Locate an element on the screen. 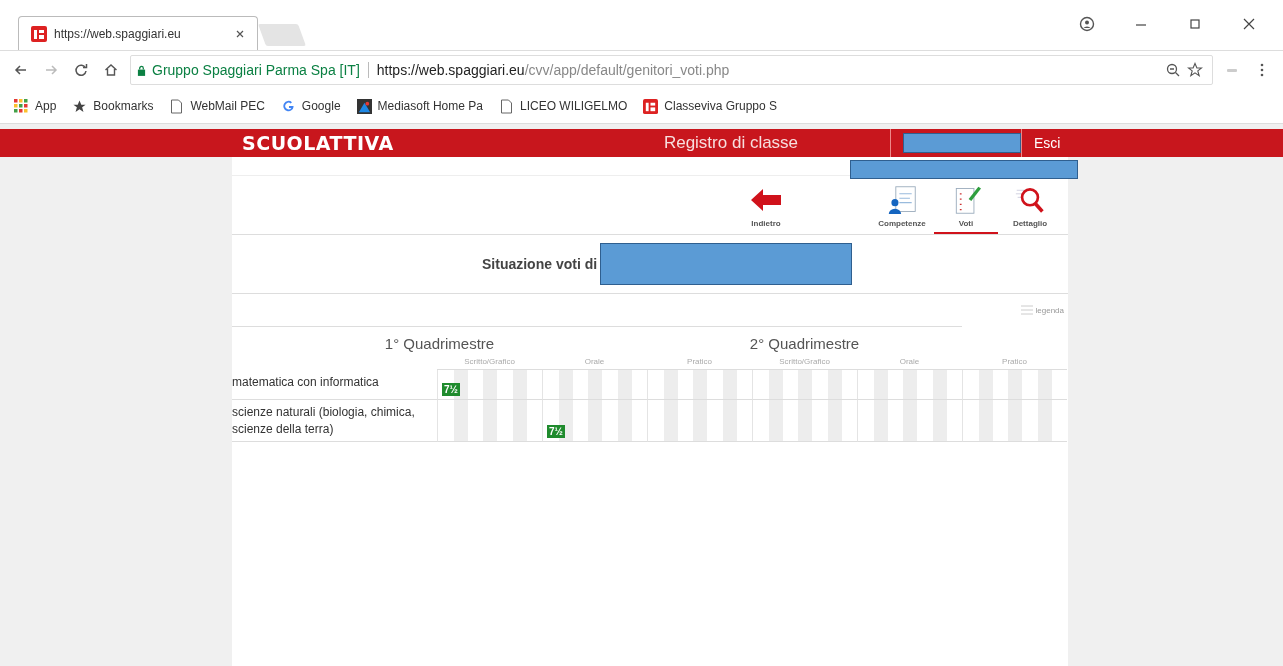 Image resolution: width=1283 pixels, height=666 pixels. bookmark: Bookmarks is located at coordinates (113, 106).